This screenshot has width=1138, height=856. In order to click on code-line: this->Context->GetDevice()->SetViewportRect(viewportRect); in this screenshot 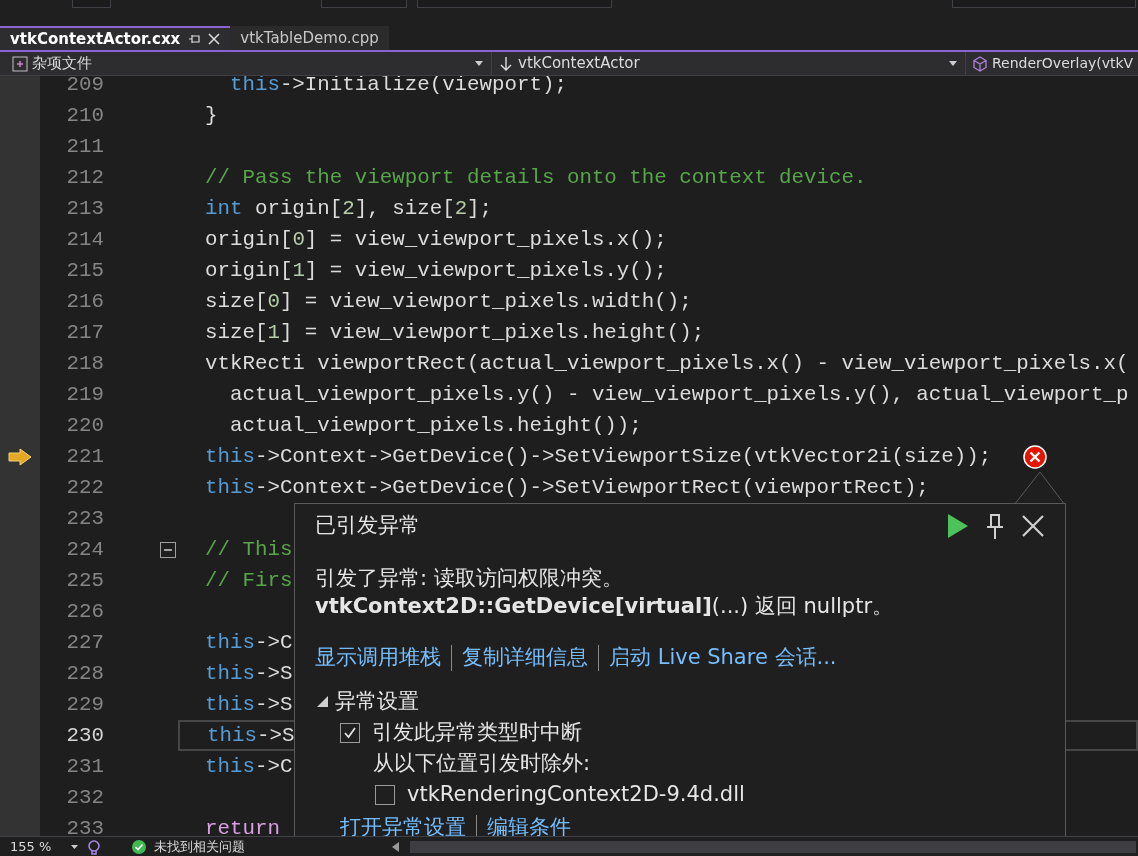, I will do `click(567, 487)`.